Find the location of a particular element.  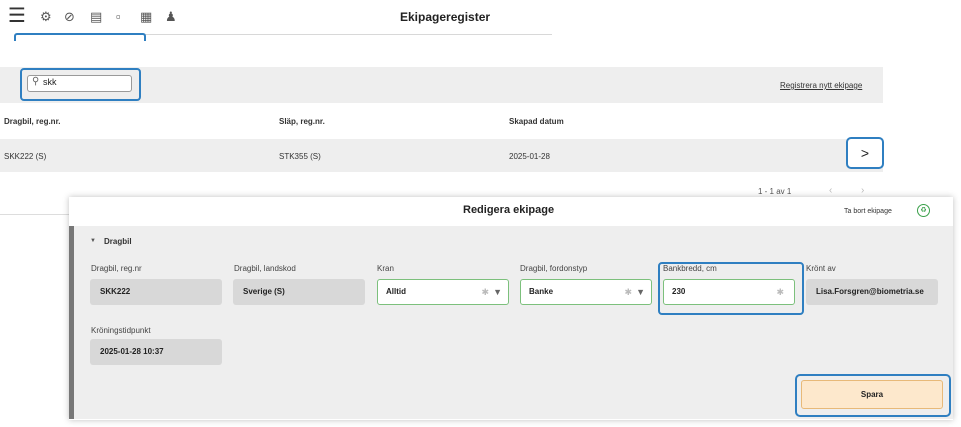

open-row-button: > is located at coordinates (865, 153).